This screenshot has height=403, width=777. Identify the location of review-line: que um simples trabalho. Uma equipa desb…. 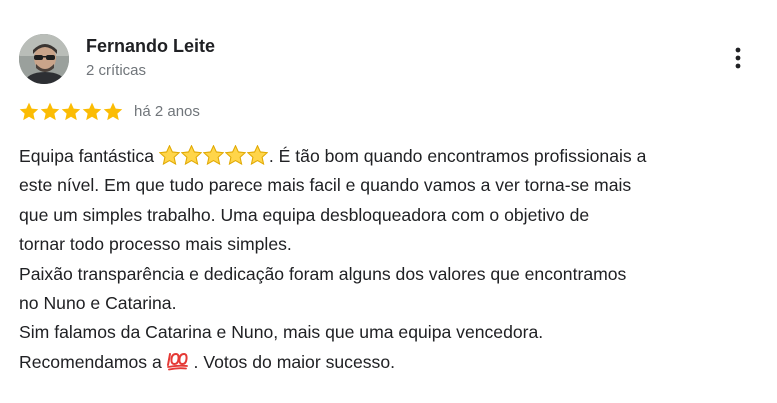
(304, 214).